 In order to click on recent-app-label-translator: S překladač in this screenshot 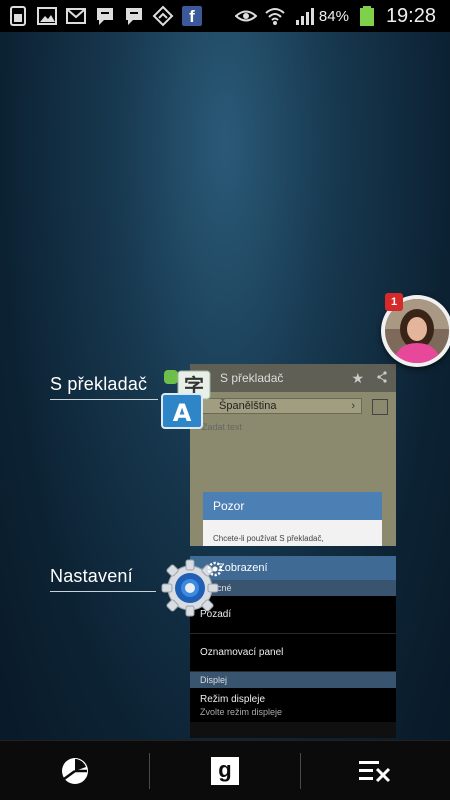, I will do `click(98, 384)`.